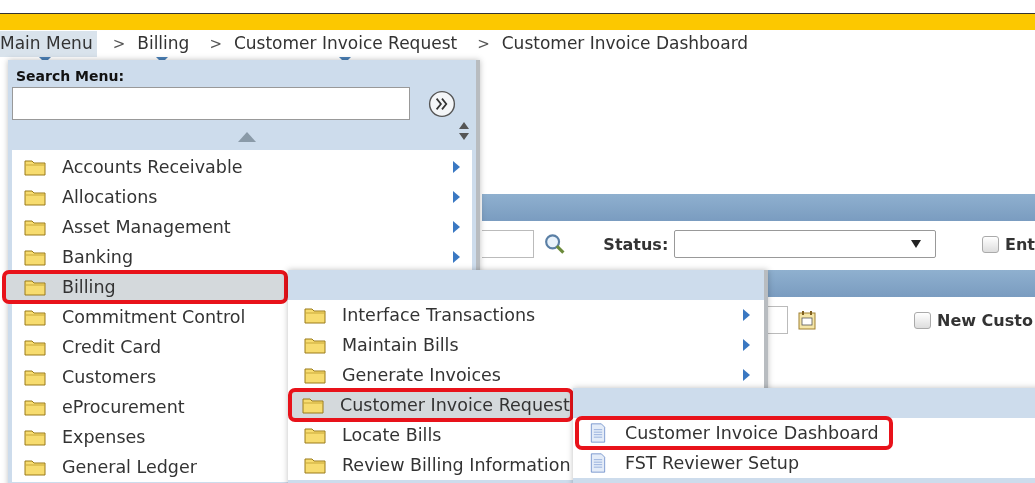 This screenshot has width=1035, height=483. Describe the element at coordinates (1020, 244) in the screenshot. I see `checkbox-label: Ent` at that location.